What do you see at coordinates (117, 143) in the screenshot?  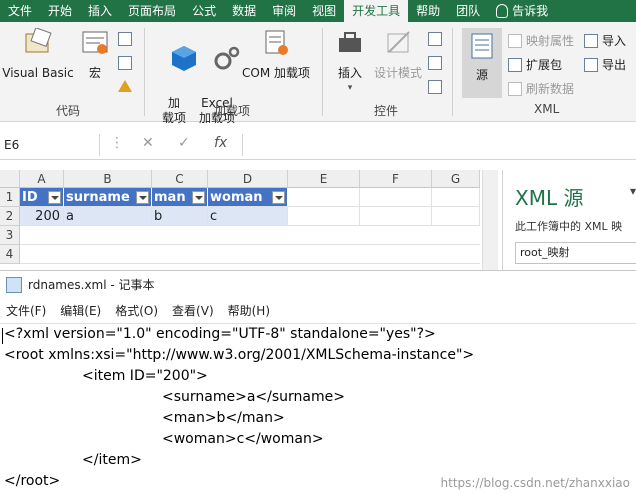 I see `more-options-icon: ⋮` at bounding box center [117, 143].